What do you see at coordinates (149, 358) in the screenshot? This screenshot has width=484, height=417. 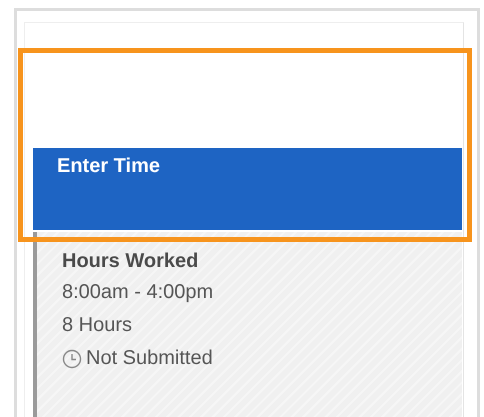 I see `status-text: Not Submitted` at bounding box center [149, 358].